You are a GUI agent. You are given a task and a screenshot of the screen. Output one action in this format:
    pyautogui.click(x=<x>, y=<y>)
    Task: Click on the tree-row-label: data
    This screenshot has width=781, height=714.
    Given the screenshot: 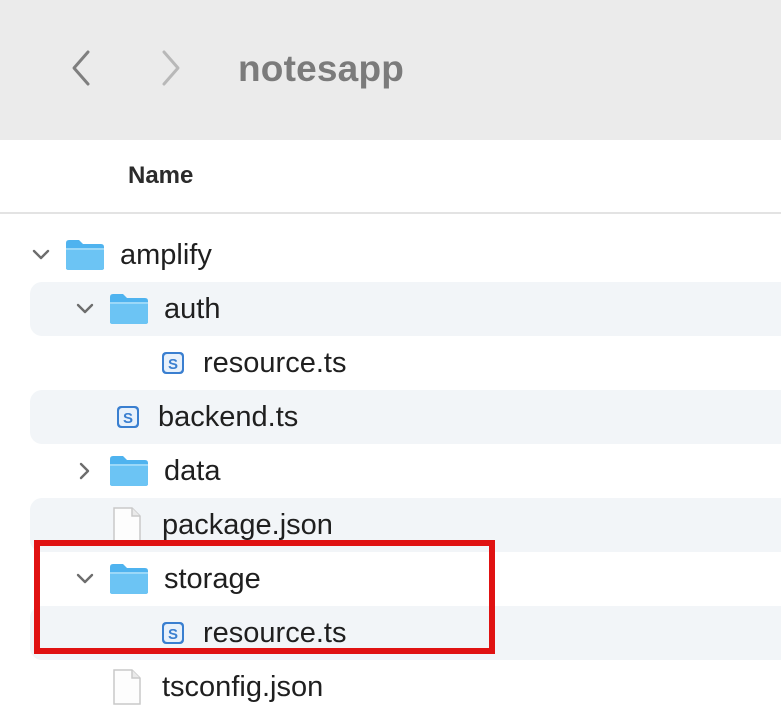 What is the action you would take?
    pyautogui.click(x=192, y=470)
    